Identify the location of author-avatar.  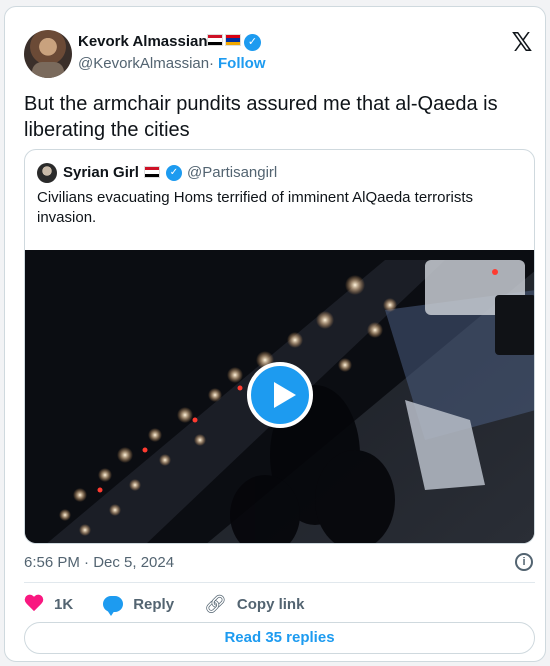
(48, 54).